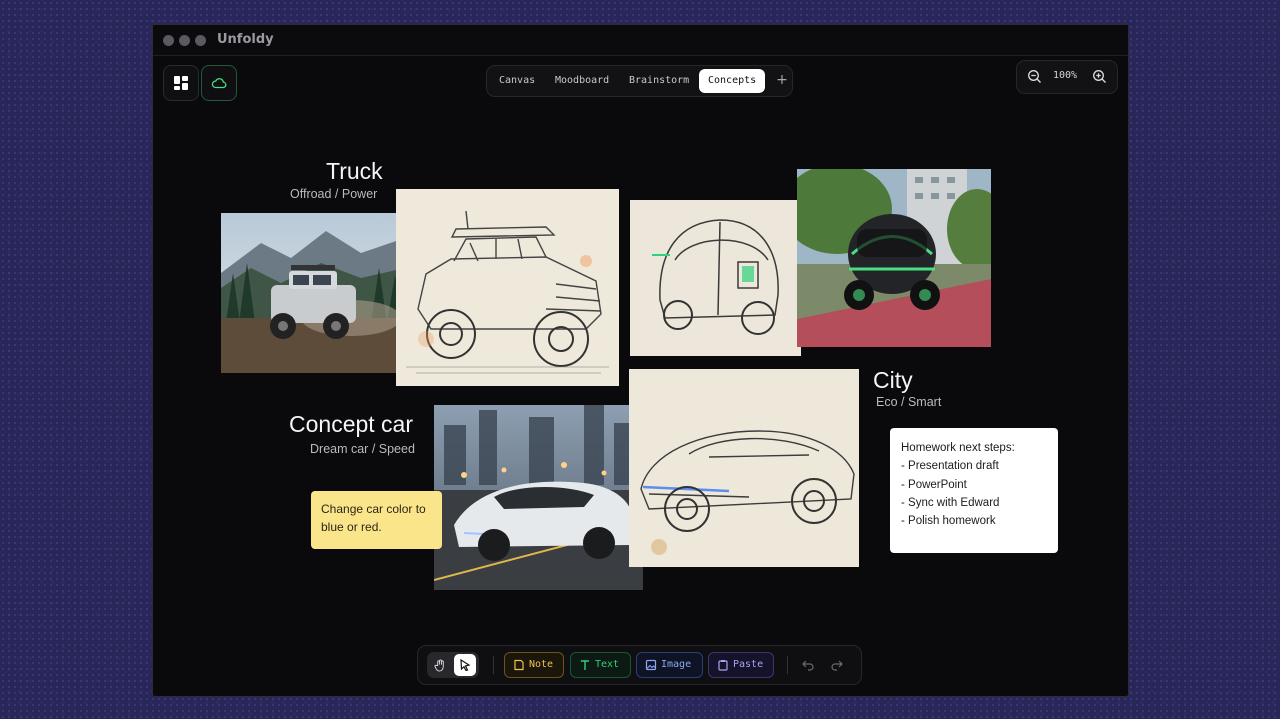  I want to click on paste-button: Paste, so click(741, 665).